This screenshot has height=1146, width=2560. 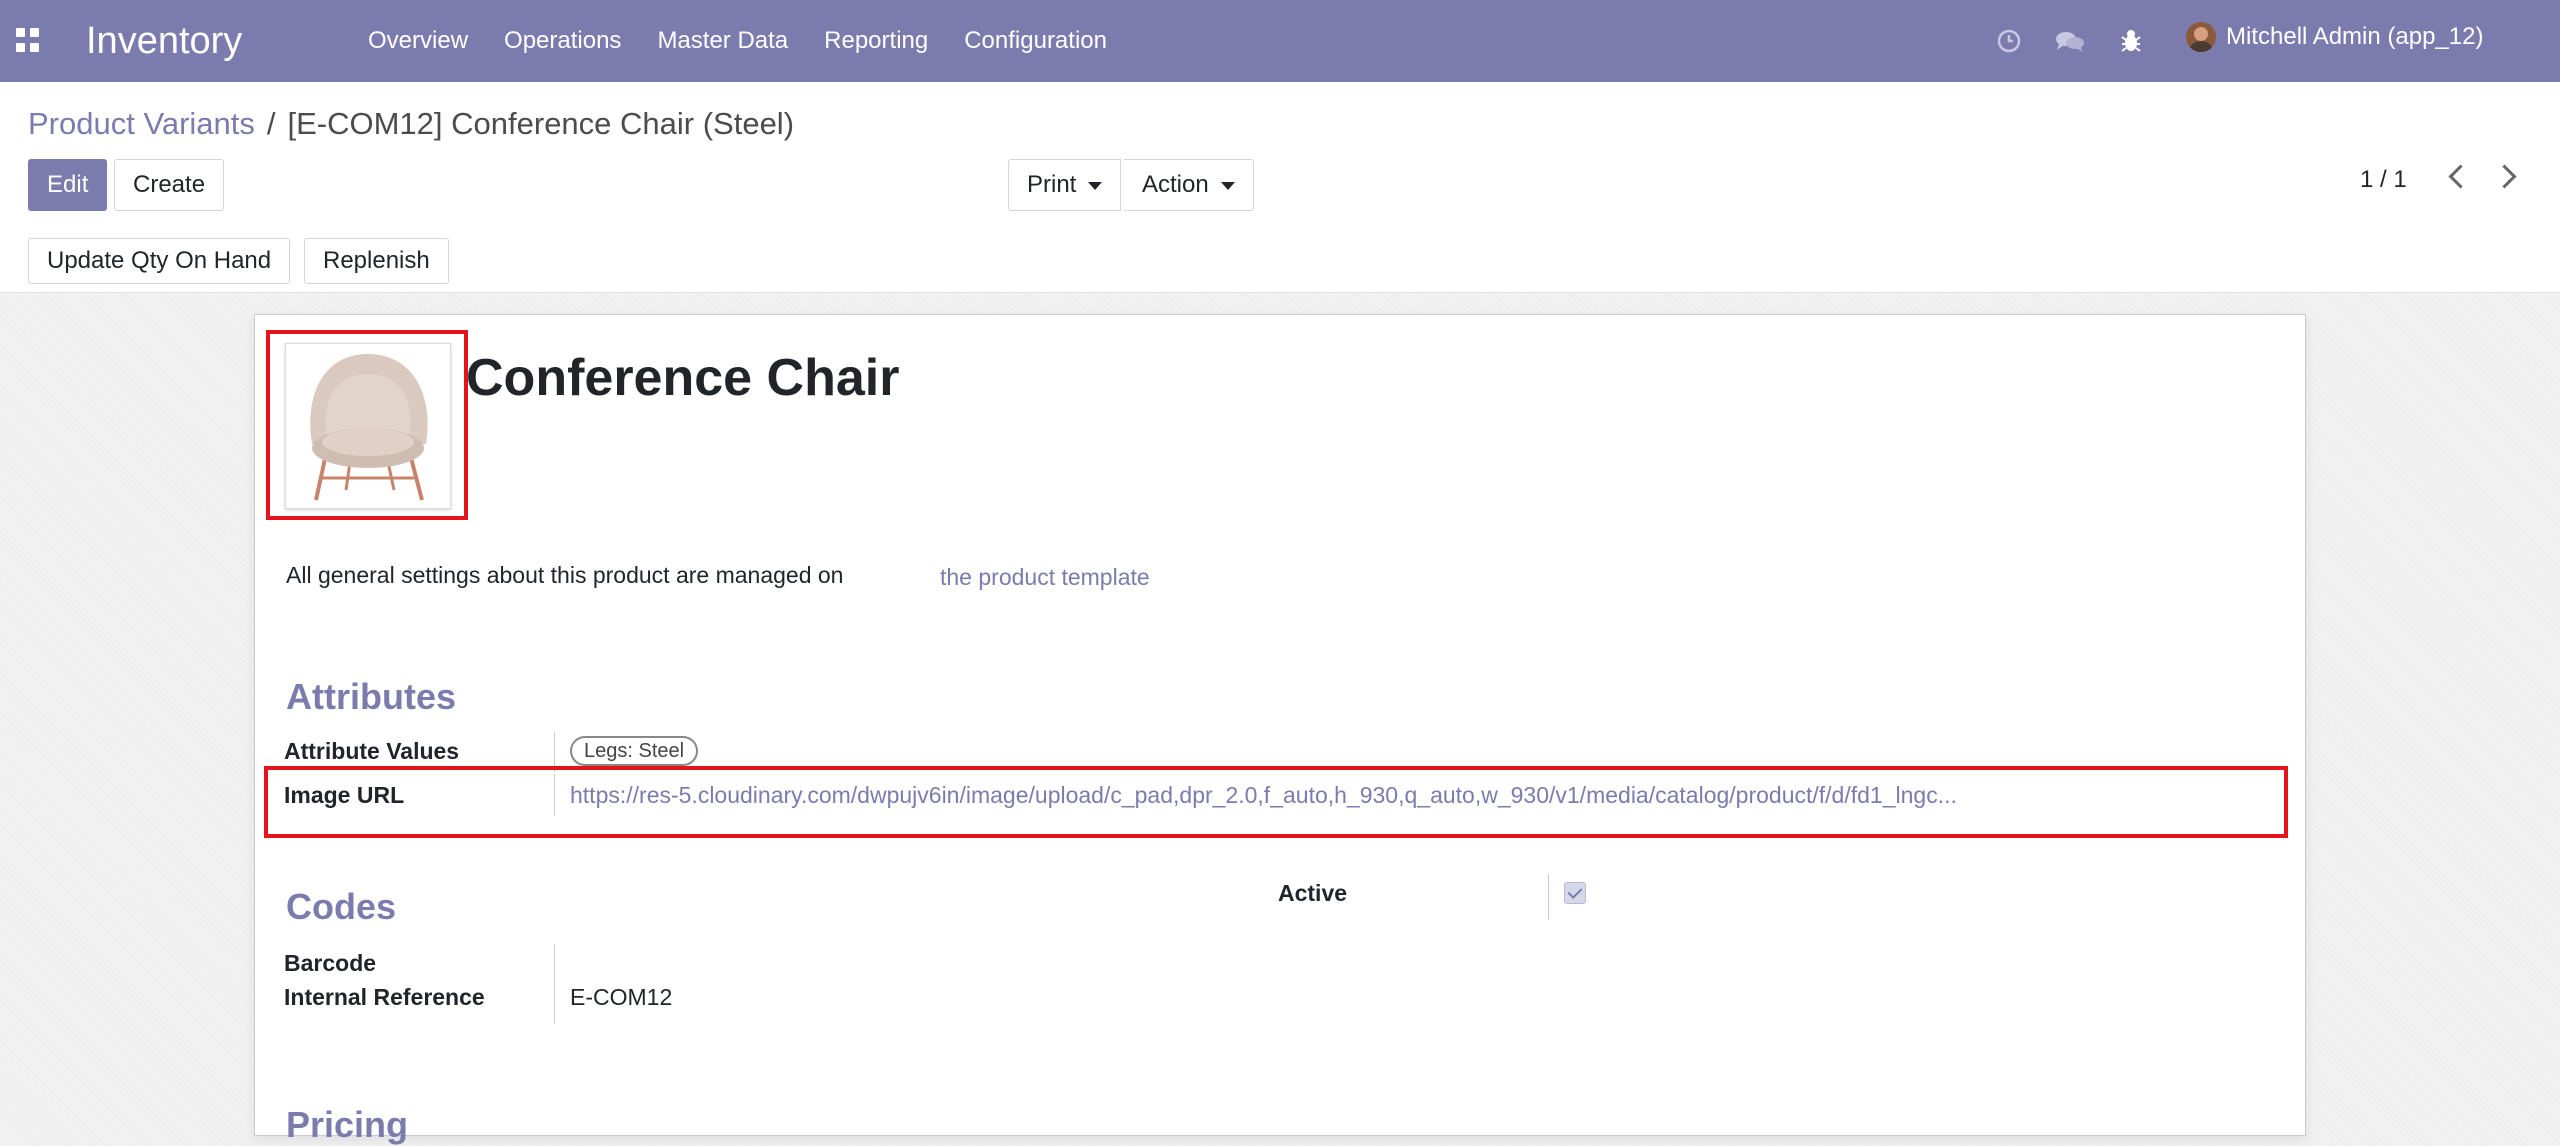 I want to click on internal-reference-label: Internal Reference, so click(x=384, y=997).